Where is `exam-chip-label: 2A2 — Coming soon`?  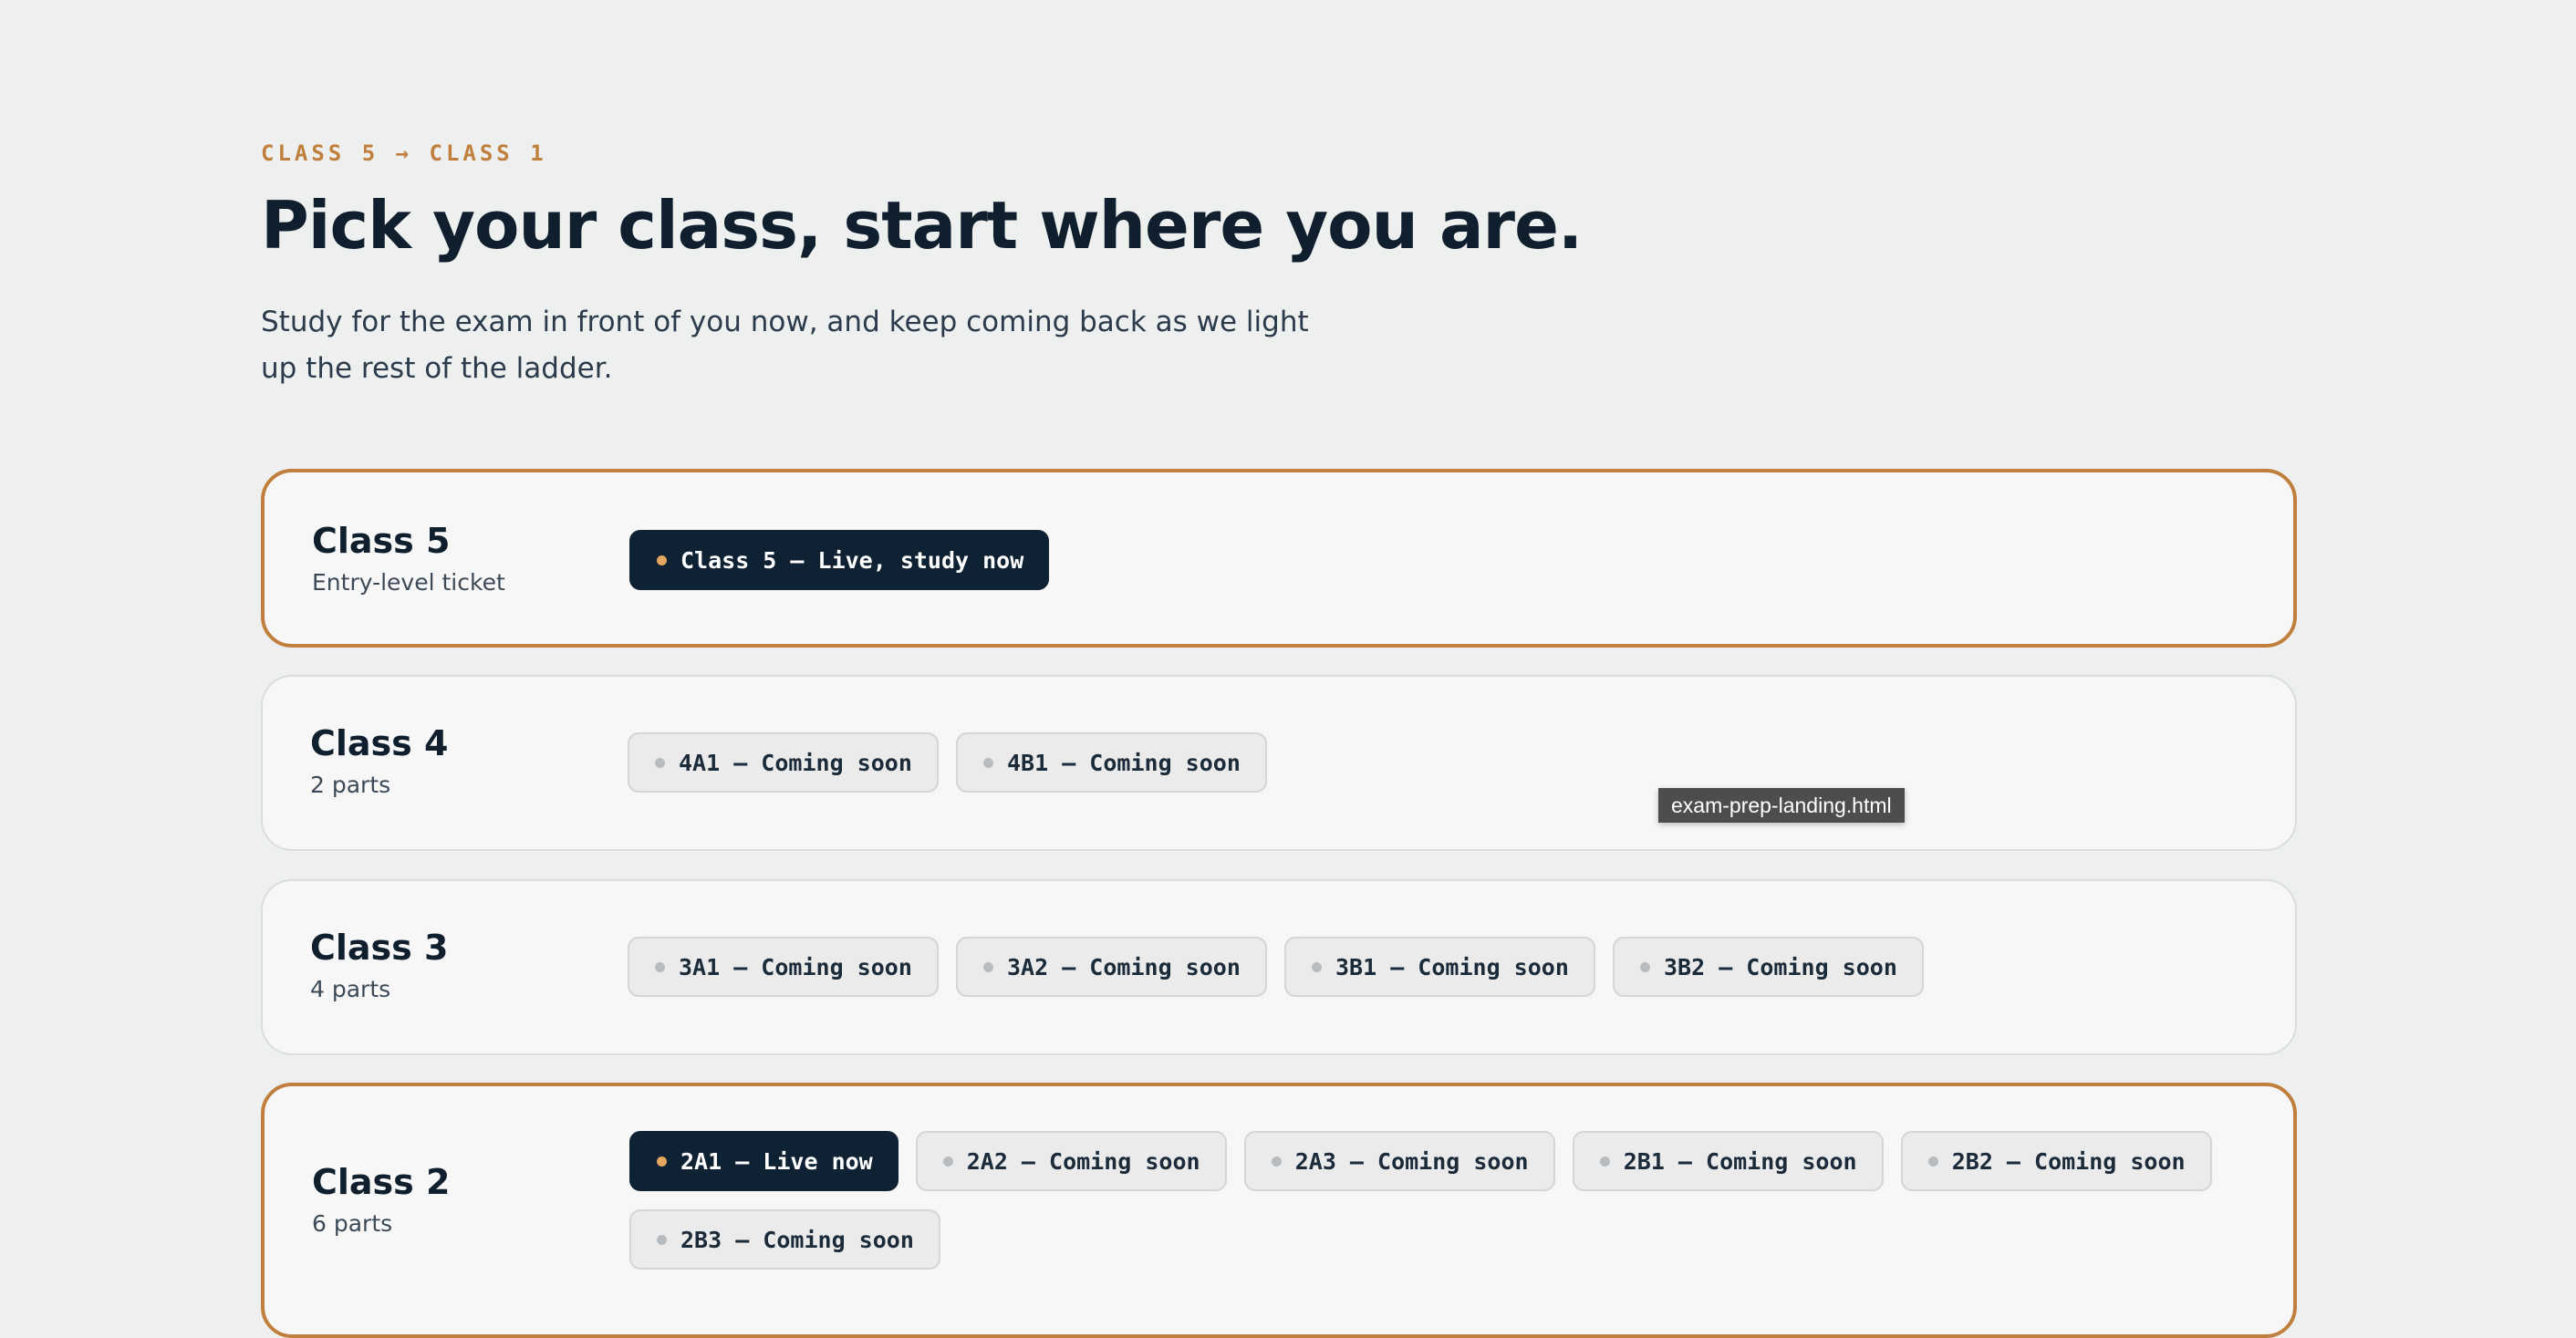
exam-chip-label: 2A2 — Coming soon is located at coordinates (1083, 1161).